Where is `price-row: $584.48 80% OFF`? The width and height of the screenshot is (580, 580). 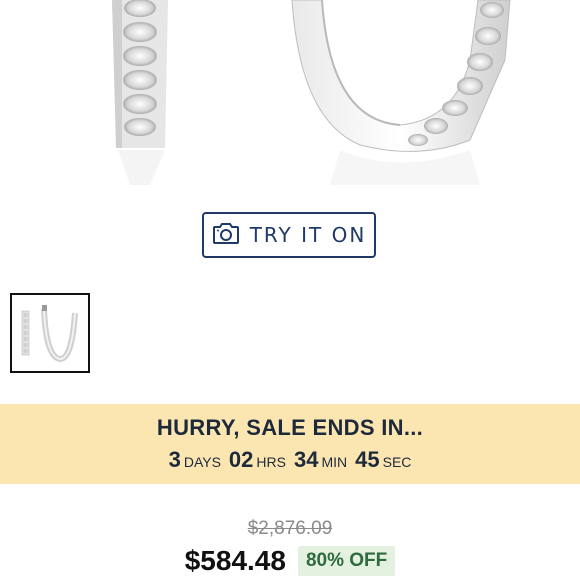
price-row: $584.48 80% OFF is located at coordinates (290, 561).